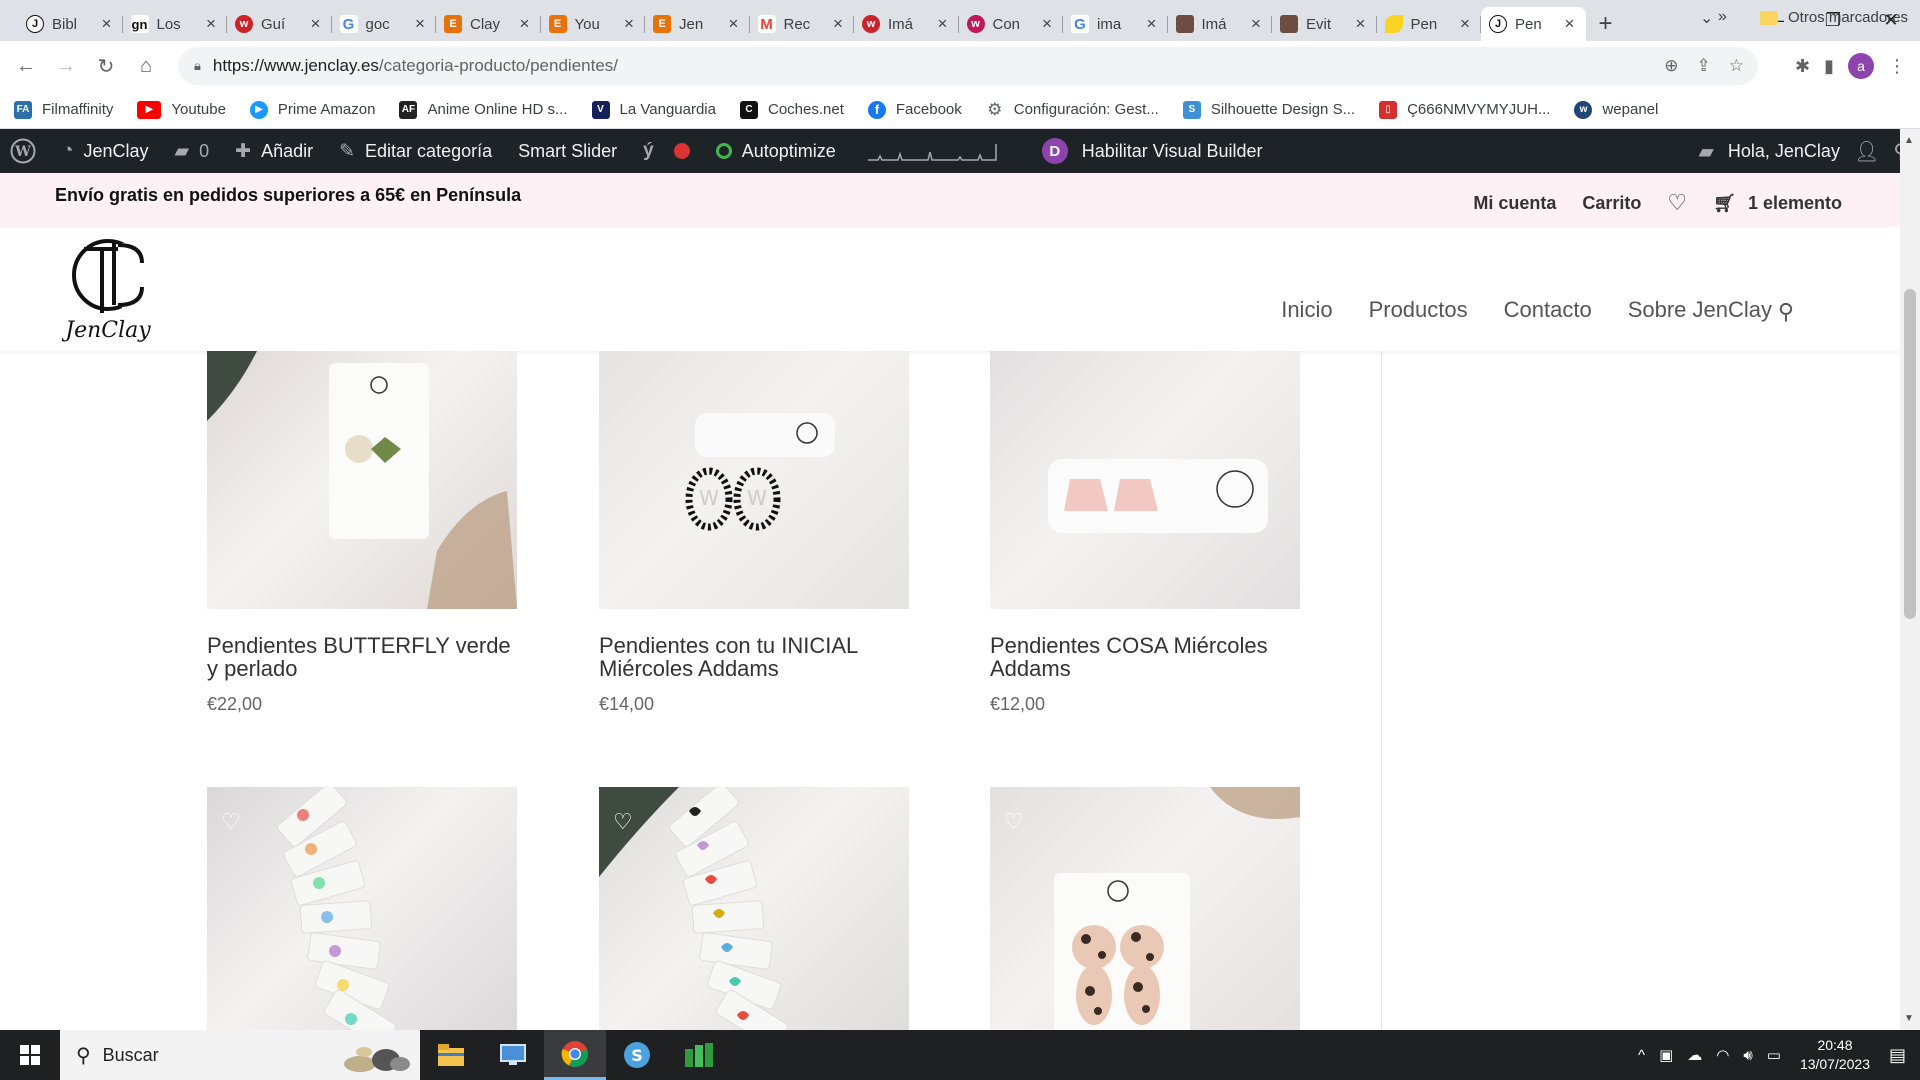 The width and height of the screenshot is (1920, 1080). I want to click on tray-chevron-up-icon: ^, so click(1641, 1055).